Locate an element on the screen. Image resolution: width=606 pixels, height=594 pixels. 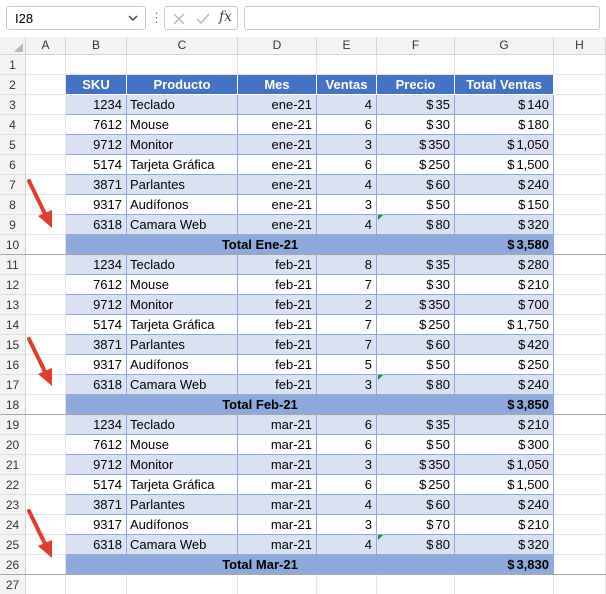
row-header-14: 14 is located at coordinates (13, 325).